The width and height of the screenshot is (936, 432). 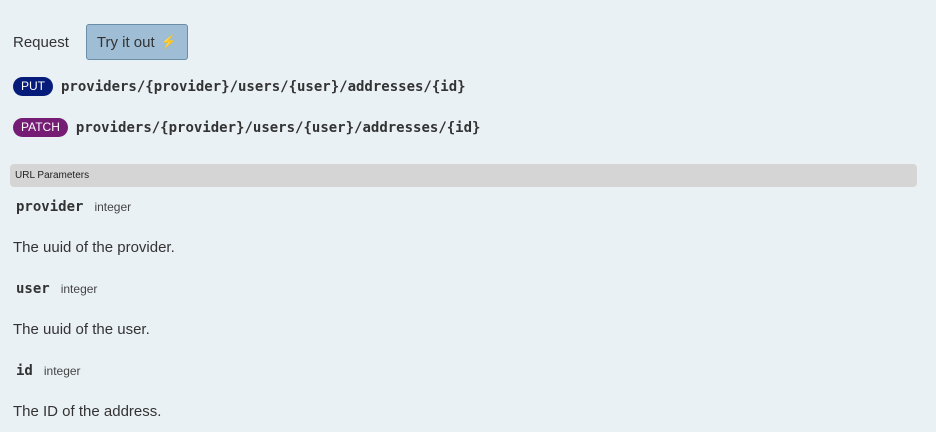 I want to click on try-it-out-label: Try it out, so click(x=125, y=42).